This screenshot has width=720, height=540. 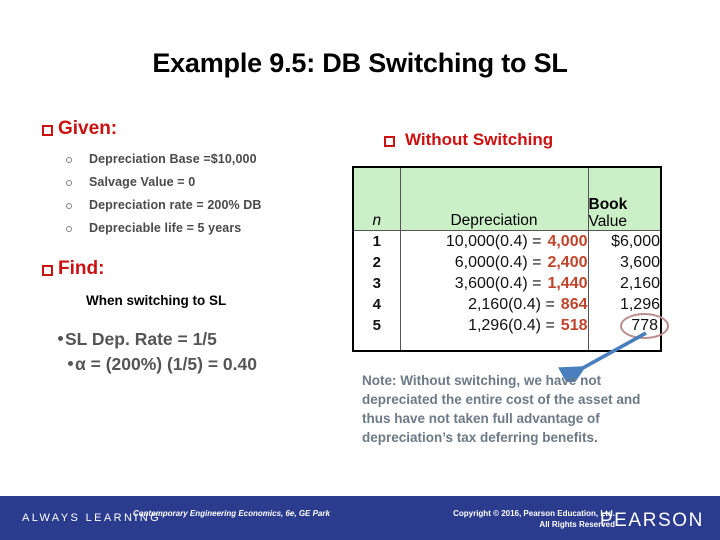 What do you see at coordinates (608, 221) in the screenshot?
I see `column-header-book-value-line2: Value` at bounding box center [608, 221].